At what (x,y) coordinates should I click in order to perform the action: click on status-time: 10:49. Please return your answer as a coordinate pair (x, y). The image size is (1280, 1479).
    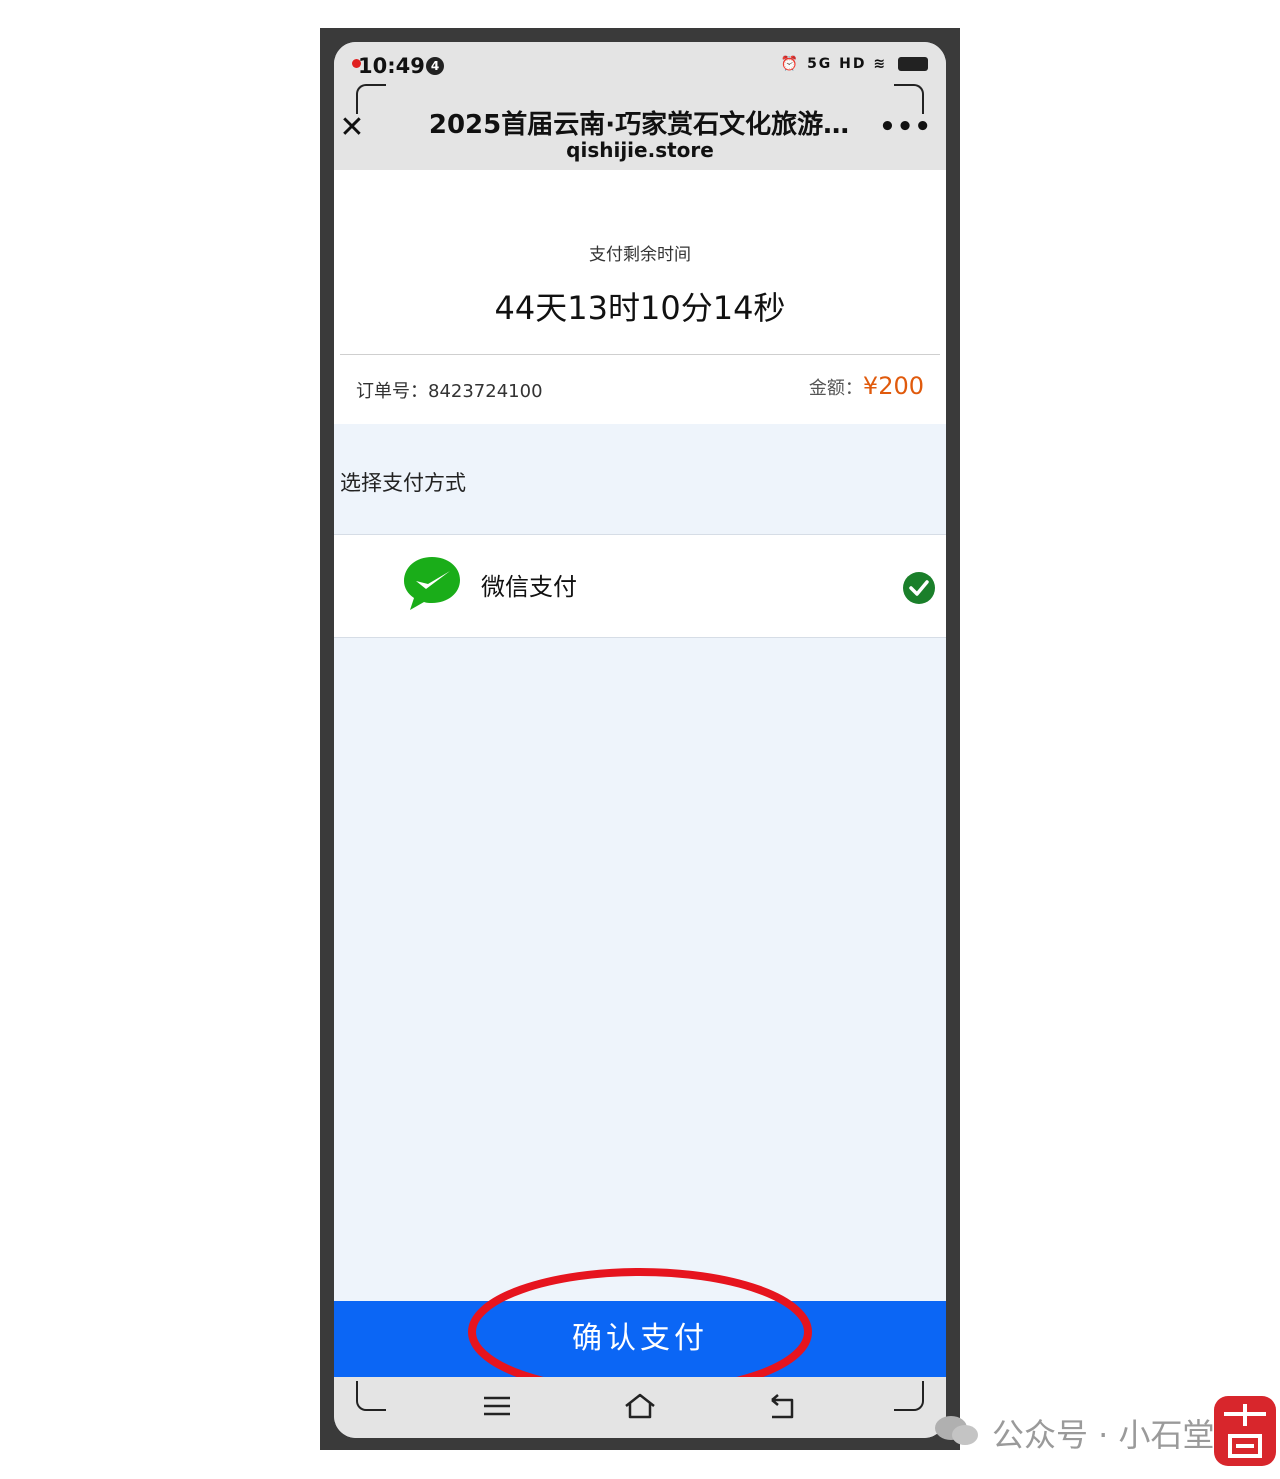
    Looking at the image, I should click on (391, 66).